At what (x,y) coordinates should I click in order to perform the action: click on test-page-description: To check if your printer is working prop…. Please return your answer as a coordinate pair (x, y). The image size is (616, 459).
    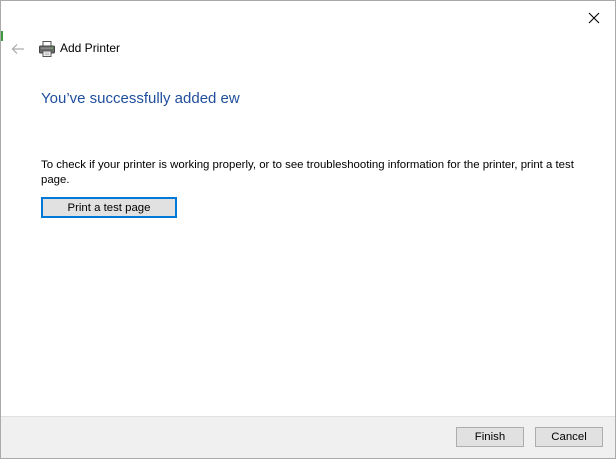
    Looking at the image, I should click on (307, 172).